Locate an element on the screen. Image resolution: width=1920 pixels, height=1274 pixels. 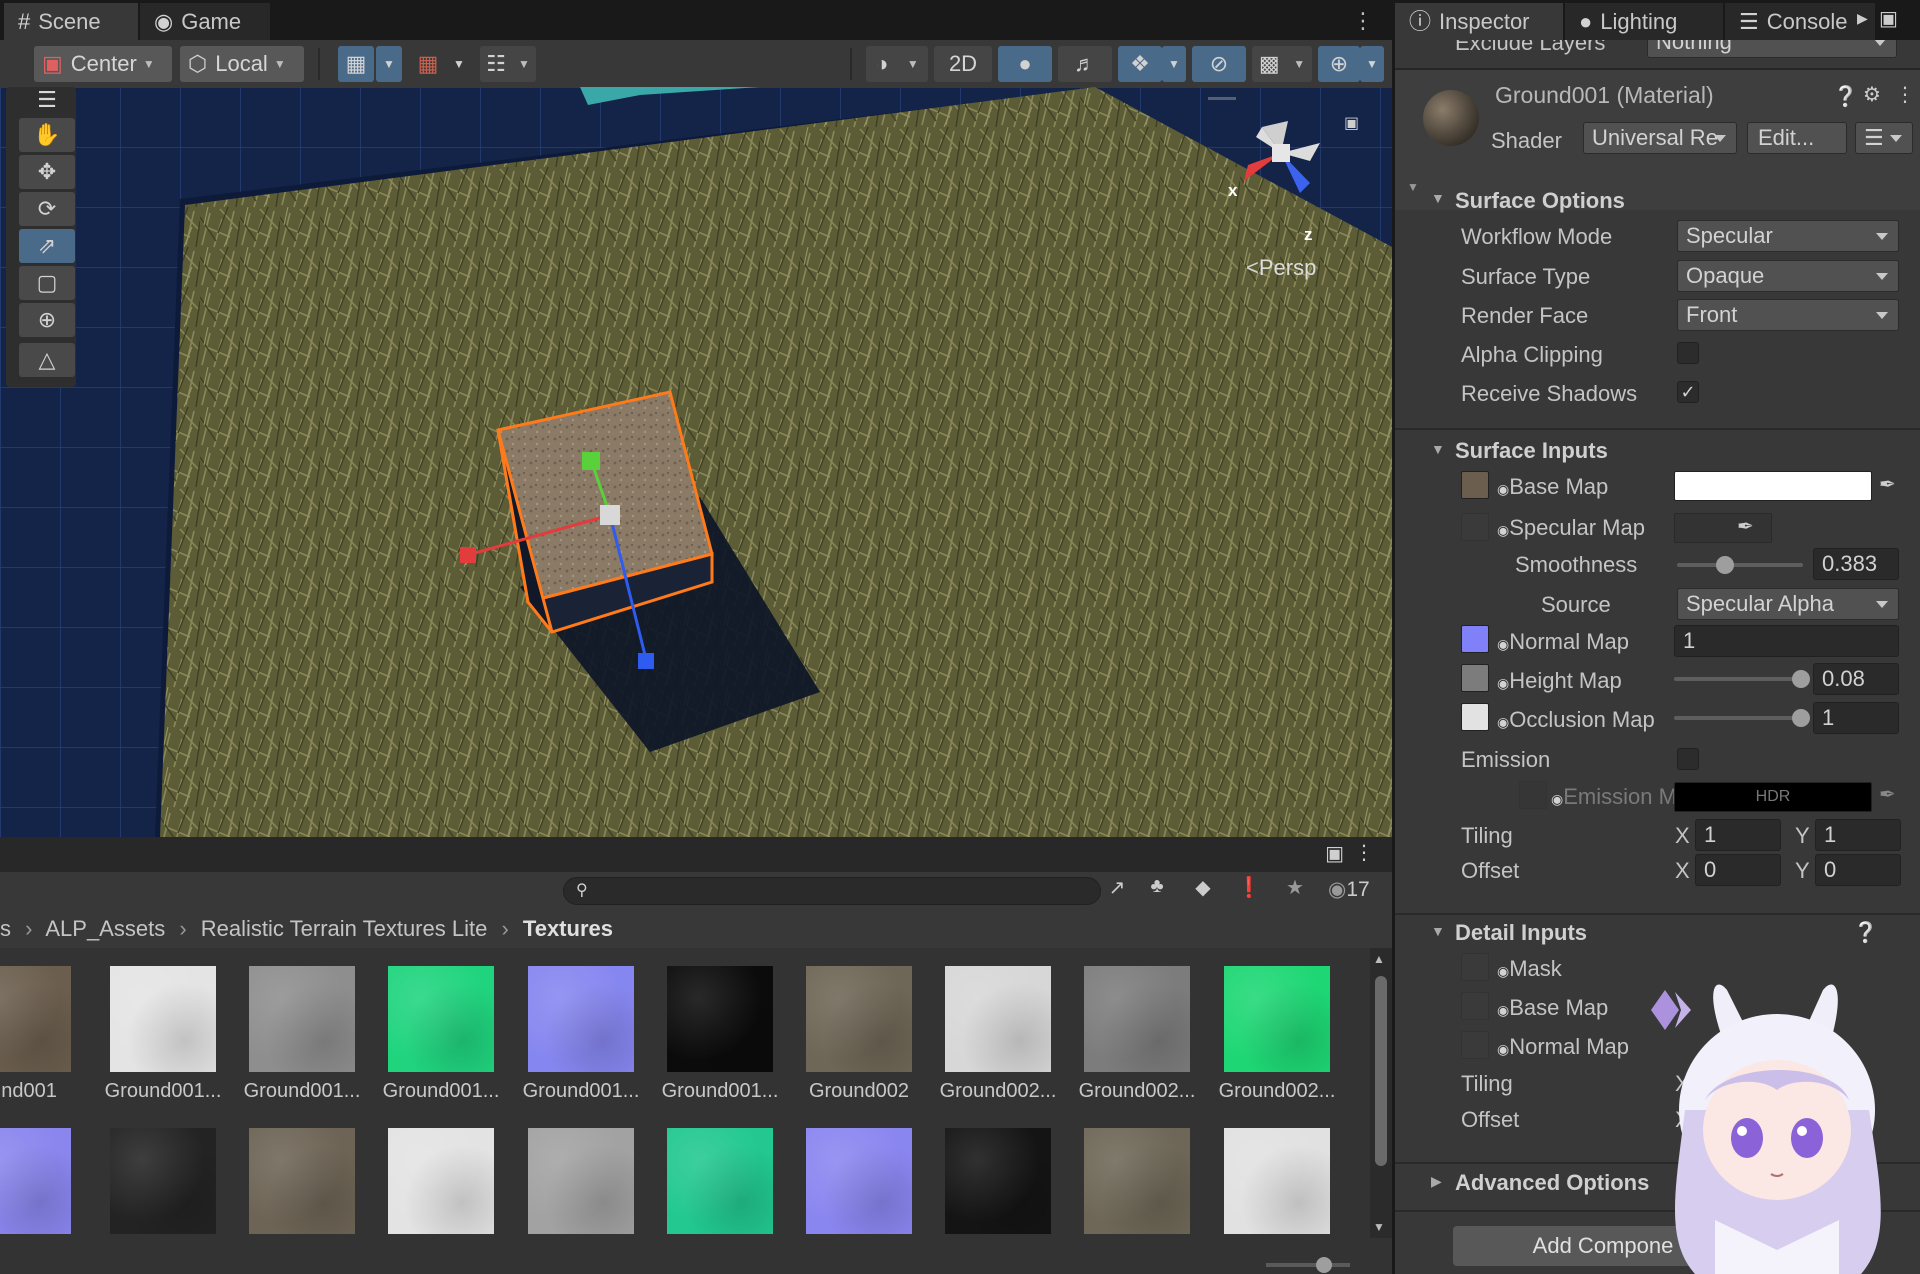
shader-options-dropdown: ☰ is located at coordinates (1884, 138).